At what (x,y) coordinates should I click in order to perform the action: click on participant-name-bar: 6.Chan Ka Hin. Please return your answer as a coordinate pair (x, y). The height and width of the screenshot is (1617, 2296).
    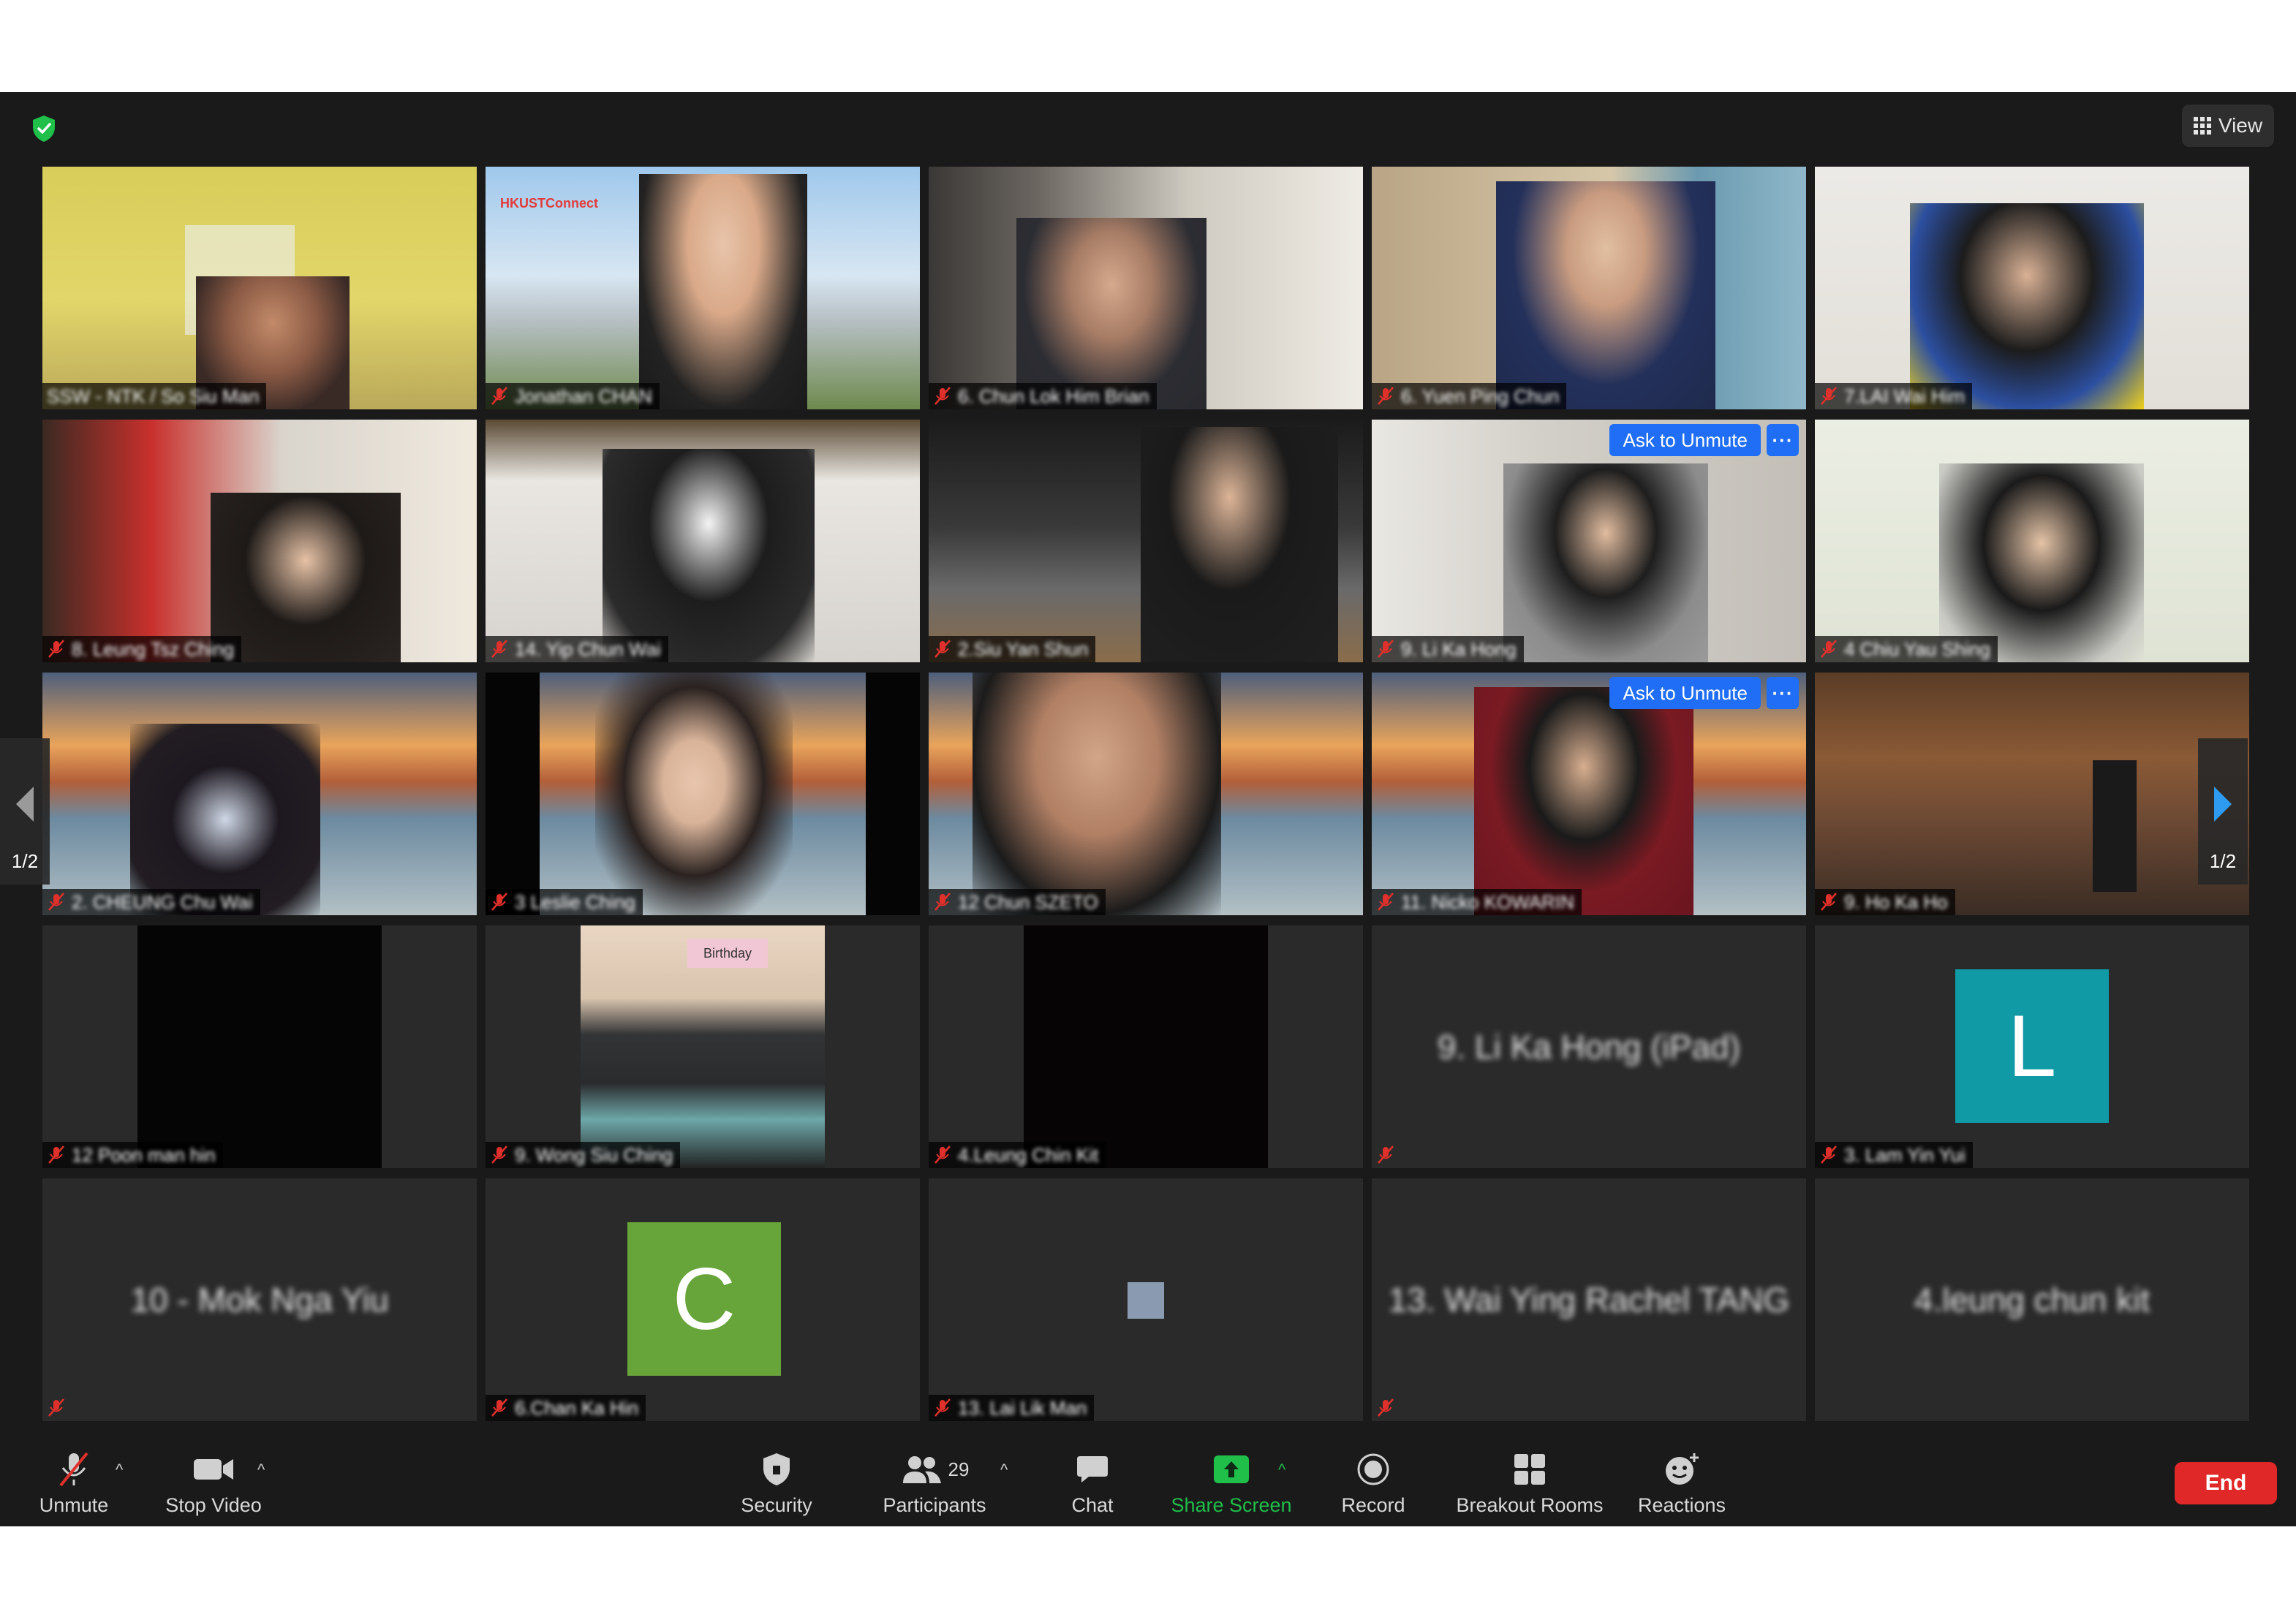
    Looking at the image, I should click on (566, 1408).